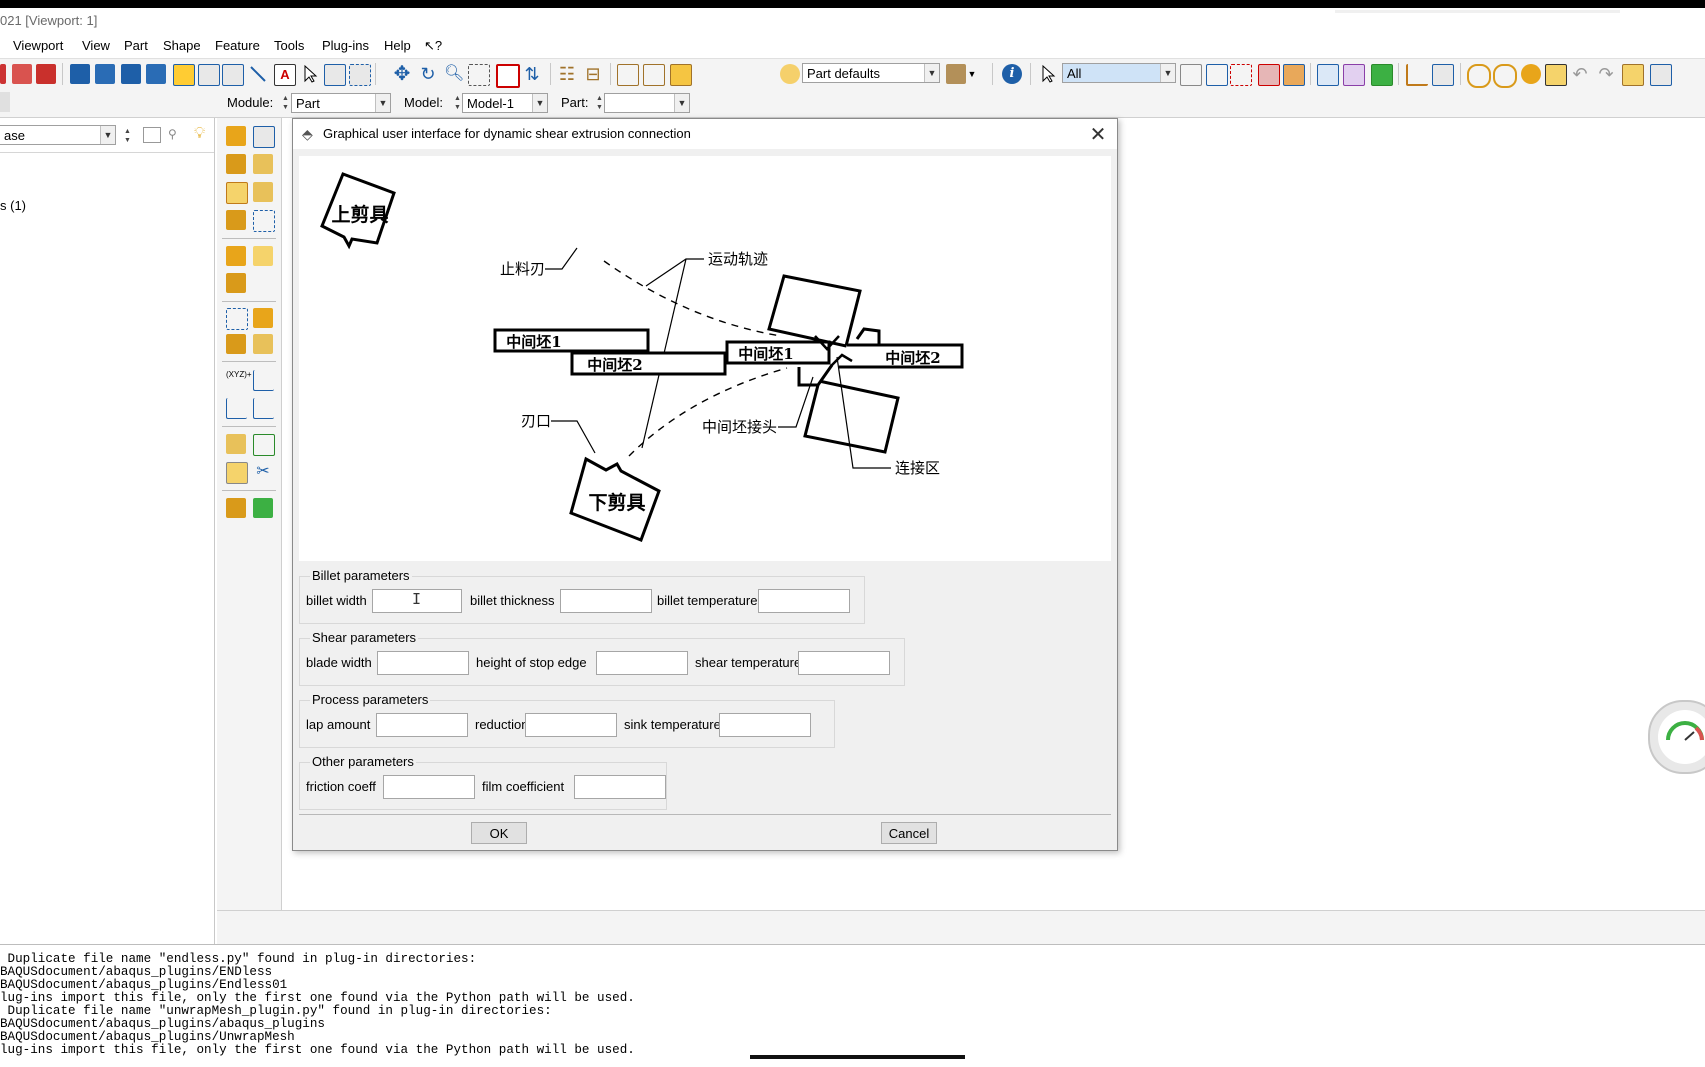  Describe the element at coordinates (1328, 75) in the screenshot. I see `mesh-icon` at that location.